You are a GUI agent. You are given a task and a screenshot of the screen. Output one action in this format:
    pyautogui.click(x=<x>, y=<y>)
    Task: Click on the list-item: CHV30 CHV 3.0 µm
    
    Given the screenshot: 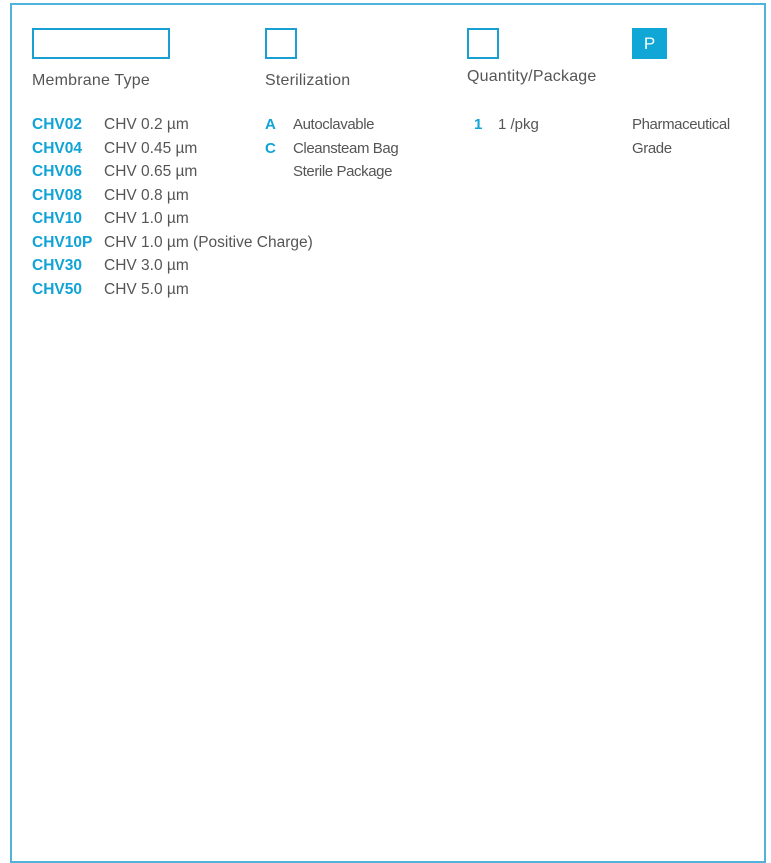 What is the action you would take?
    pyautogui.click(x=172, y=266)
    